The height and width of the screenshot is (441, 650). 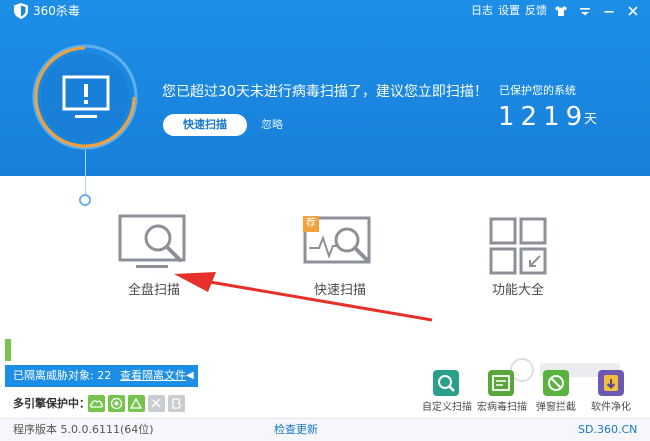 What do you see at coordinates (96, 403) in the screenshot?
I see `cloud-engine-icon` at bounding box center [96, 403].